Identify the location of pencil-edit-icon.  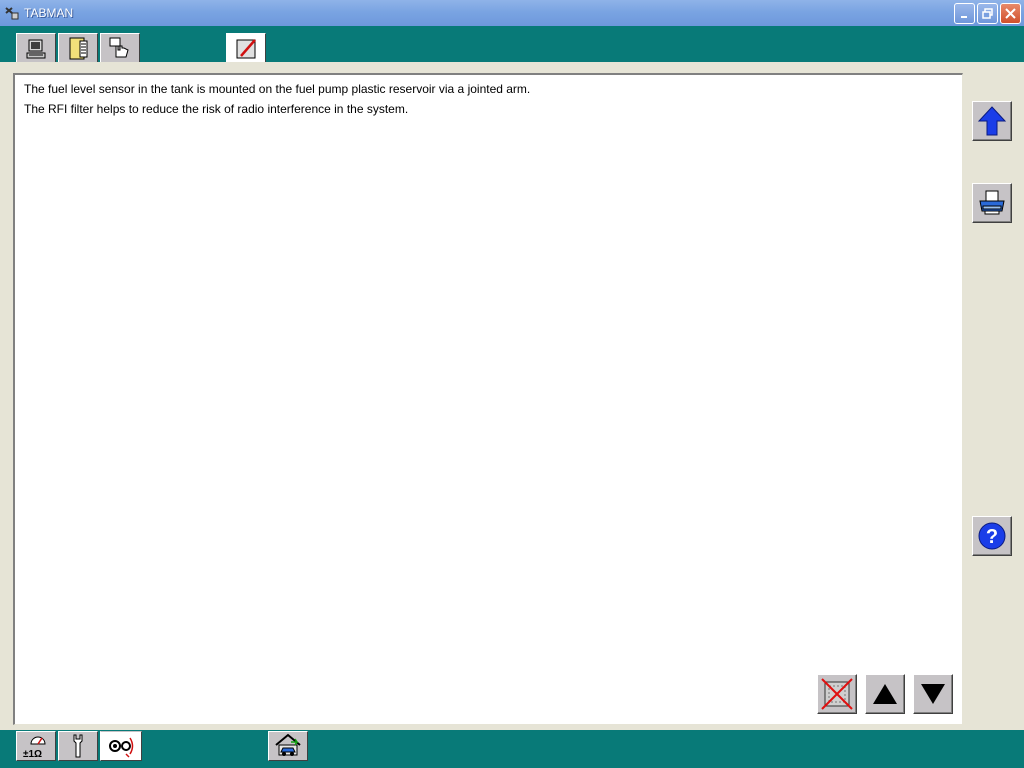
(246, 48).